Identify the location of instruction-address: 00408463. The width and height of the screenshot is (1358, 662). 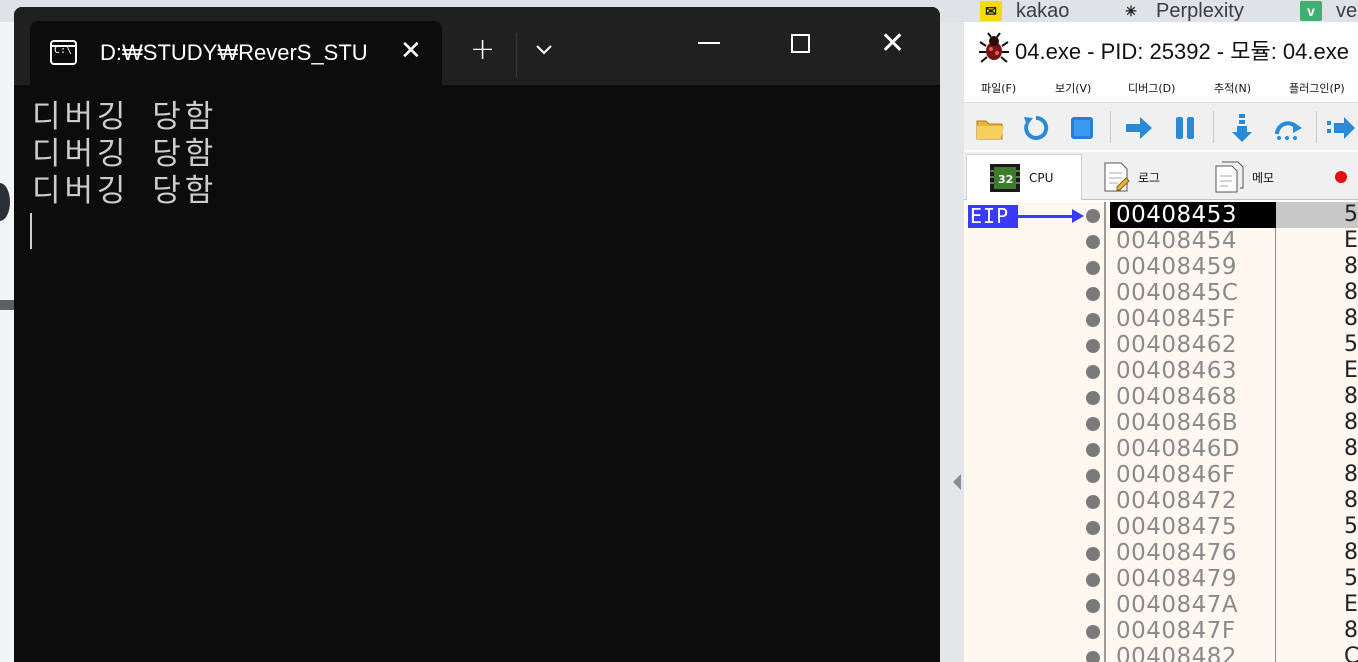
(1177, 371).